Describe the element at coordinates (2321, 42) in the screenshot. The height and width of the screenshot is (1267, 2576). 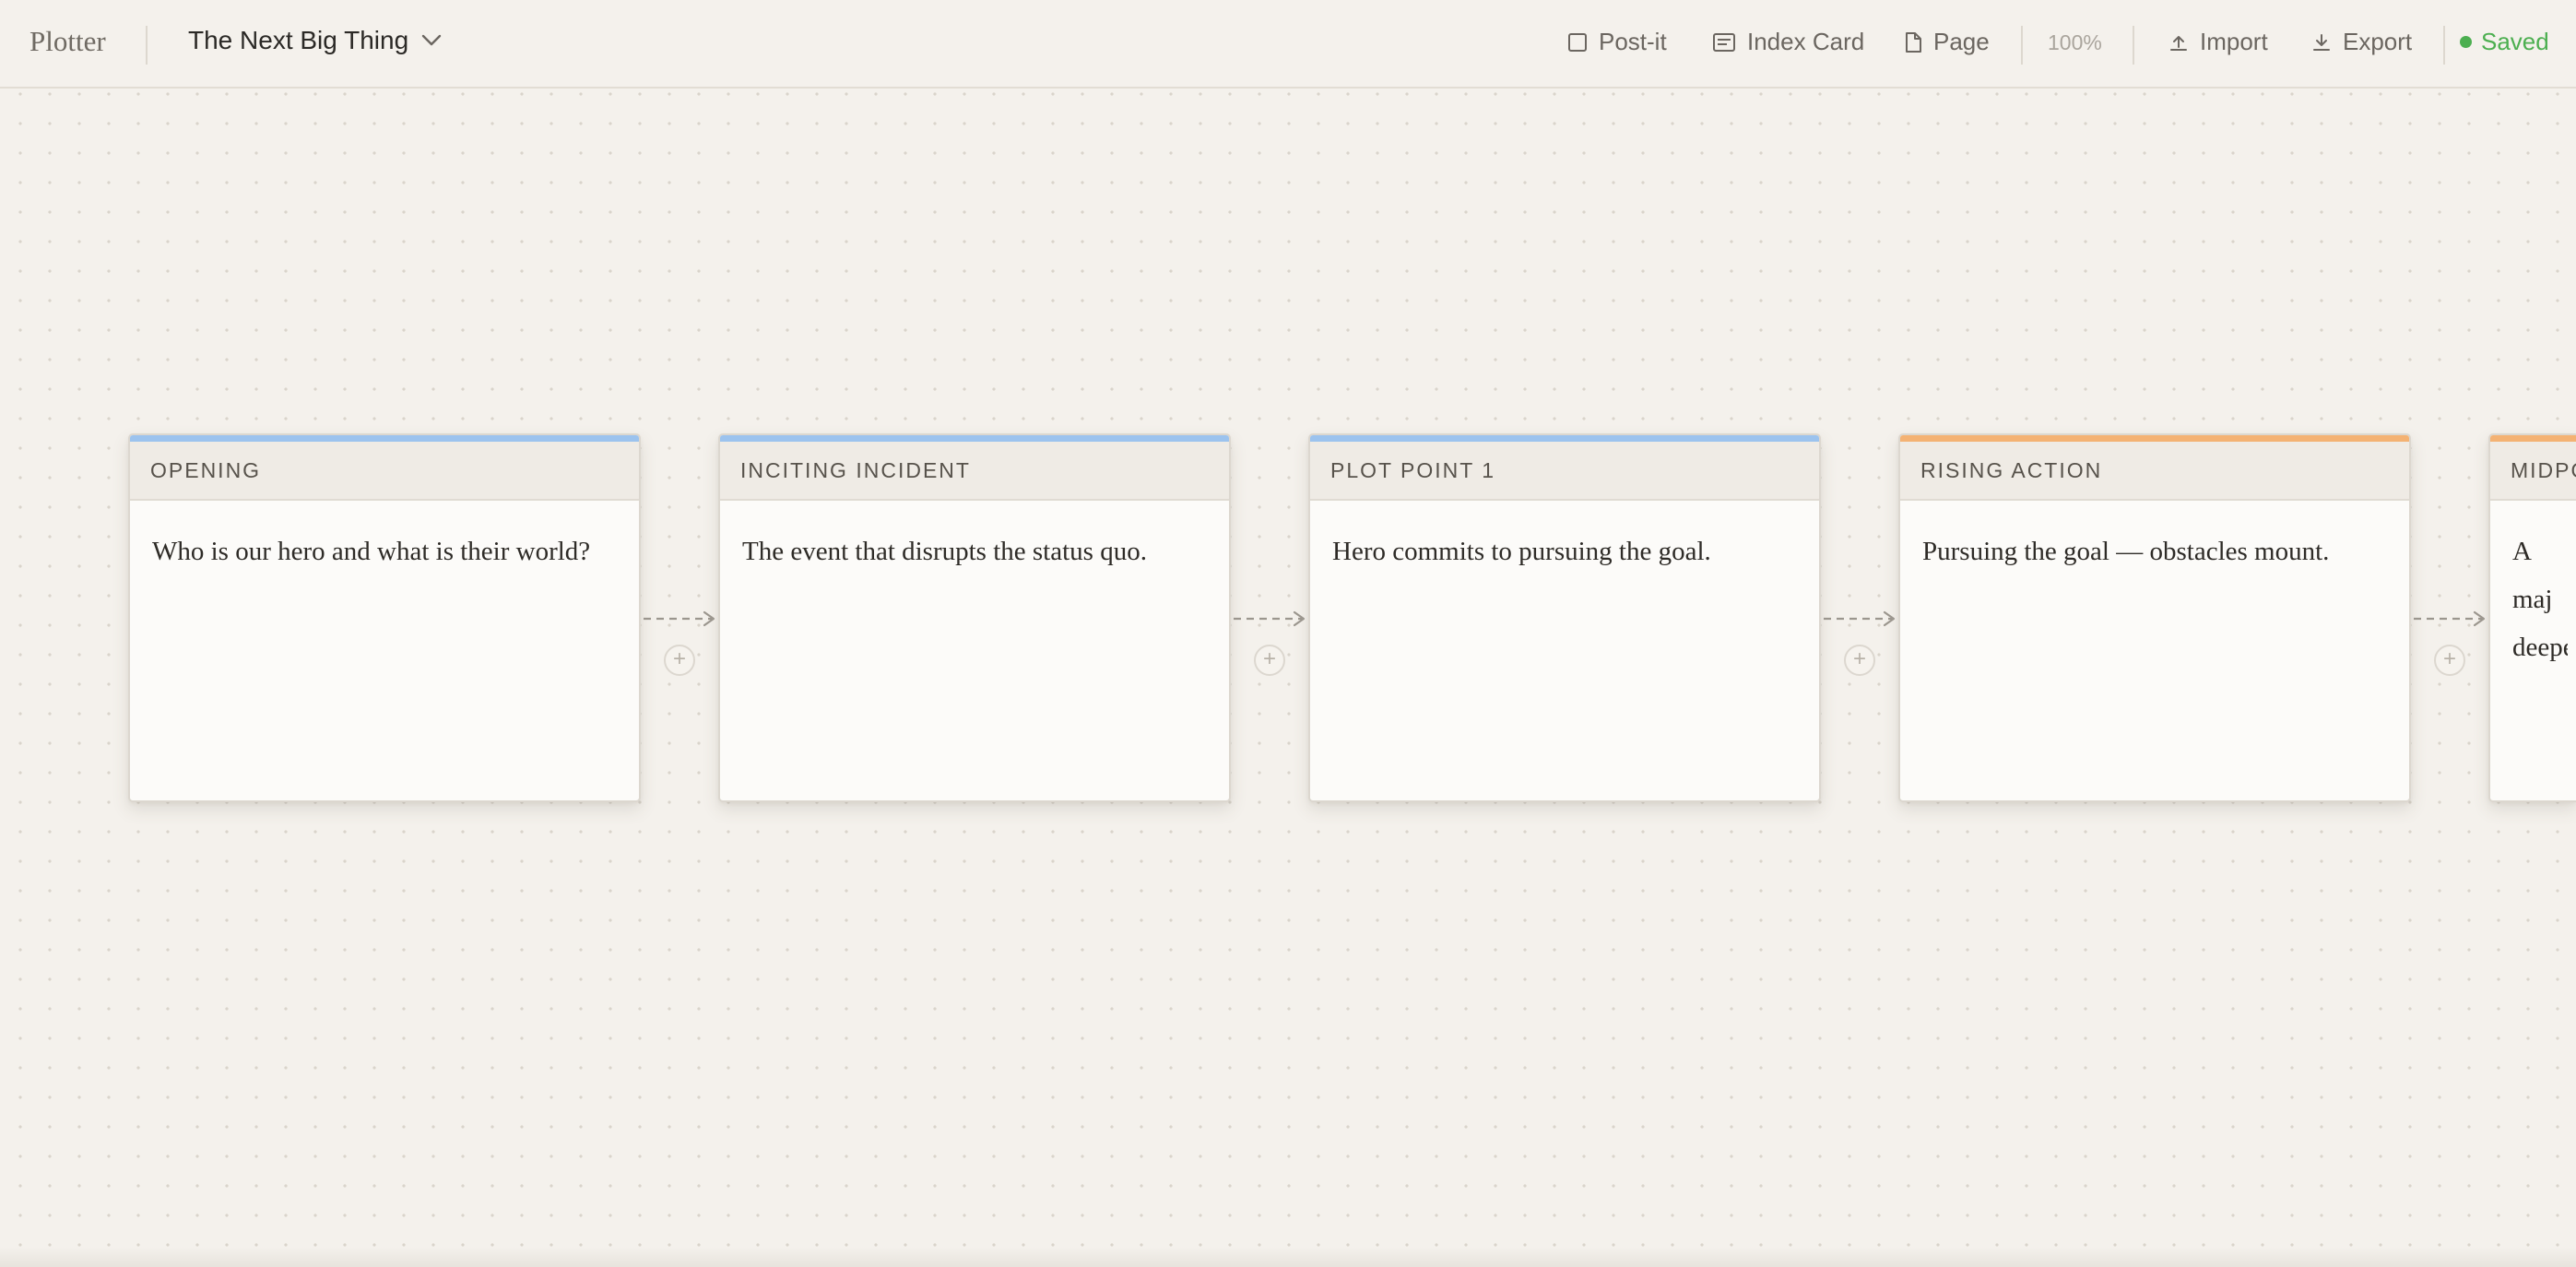
I see `download-icon` at that location.